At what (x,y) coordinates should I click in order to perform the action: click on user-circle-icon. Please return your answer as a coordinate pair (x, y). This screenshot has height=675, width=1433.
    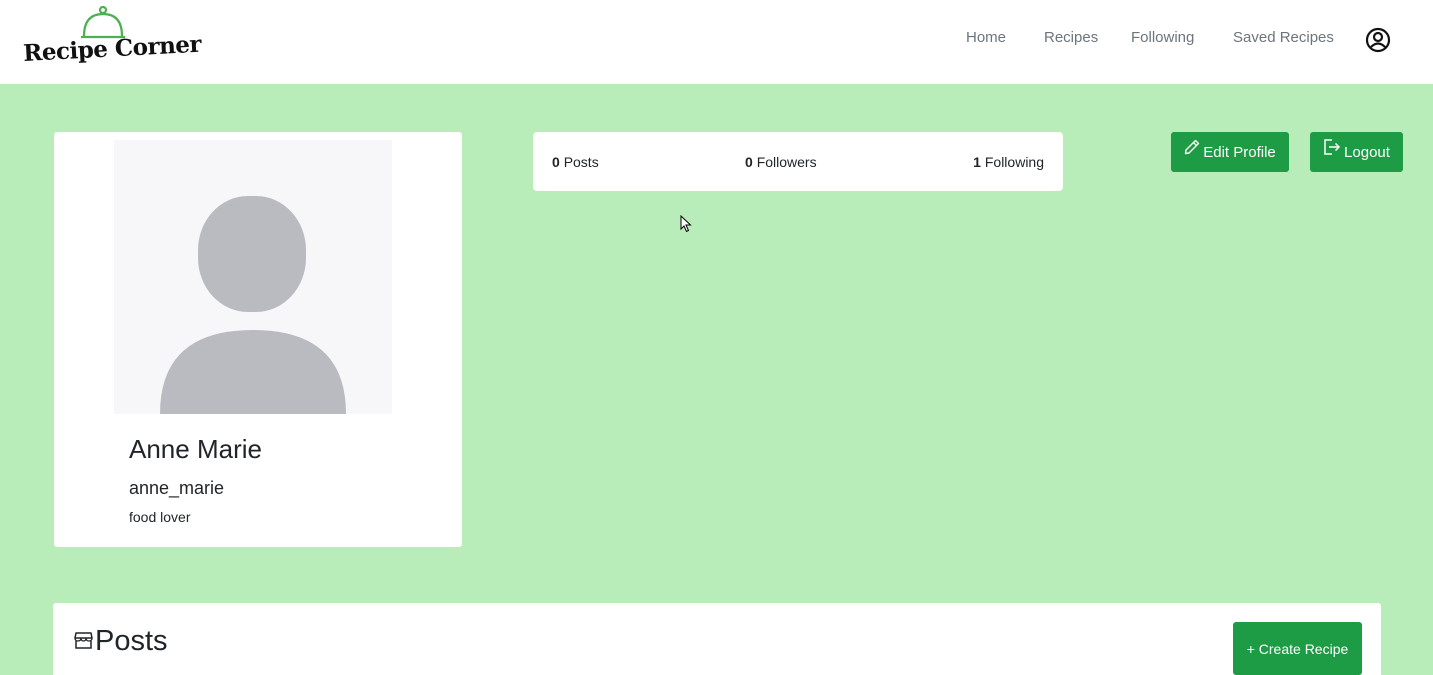
    Looking at the image, I should click on (1378, 40).